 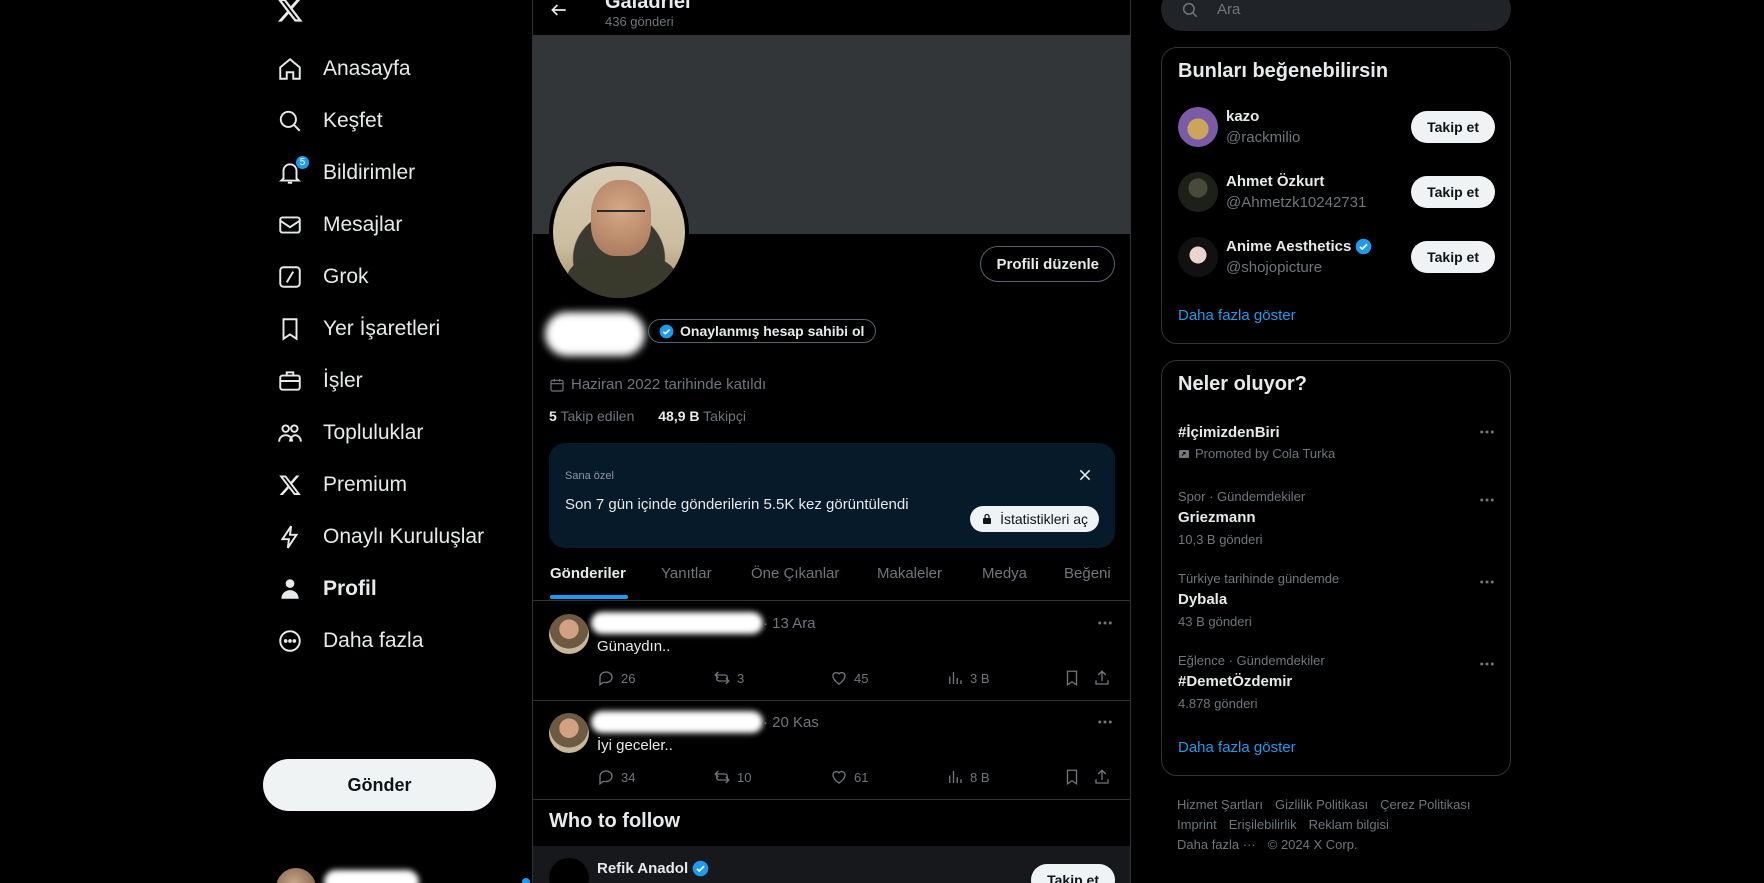 What do you see at coordinates (762, 331) in the screenshot?
I see `get-verified-button: Onaylanmış hesap sahibi ol` at bounding box center [762, 331].